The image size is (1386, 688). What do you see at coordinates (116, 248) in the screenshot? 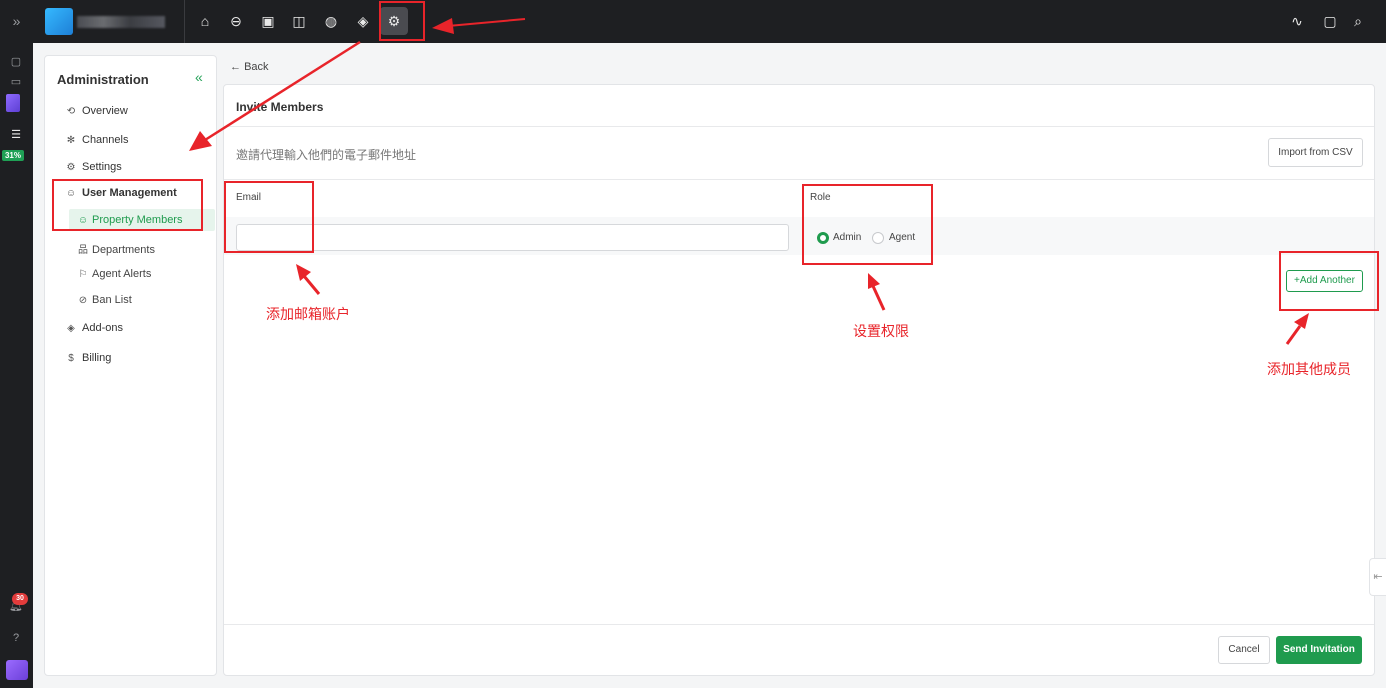
I see `sidebar-item-departments: 品 Departments` at bounding box center [116, 248].